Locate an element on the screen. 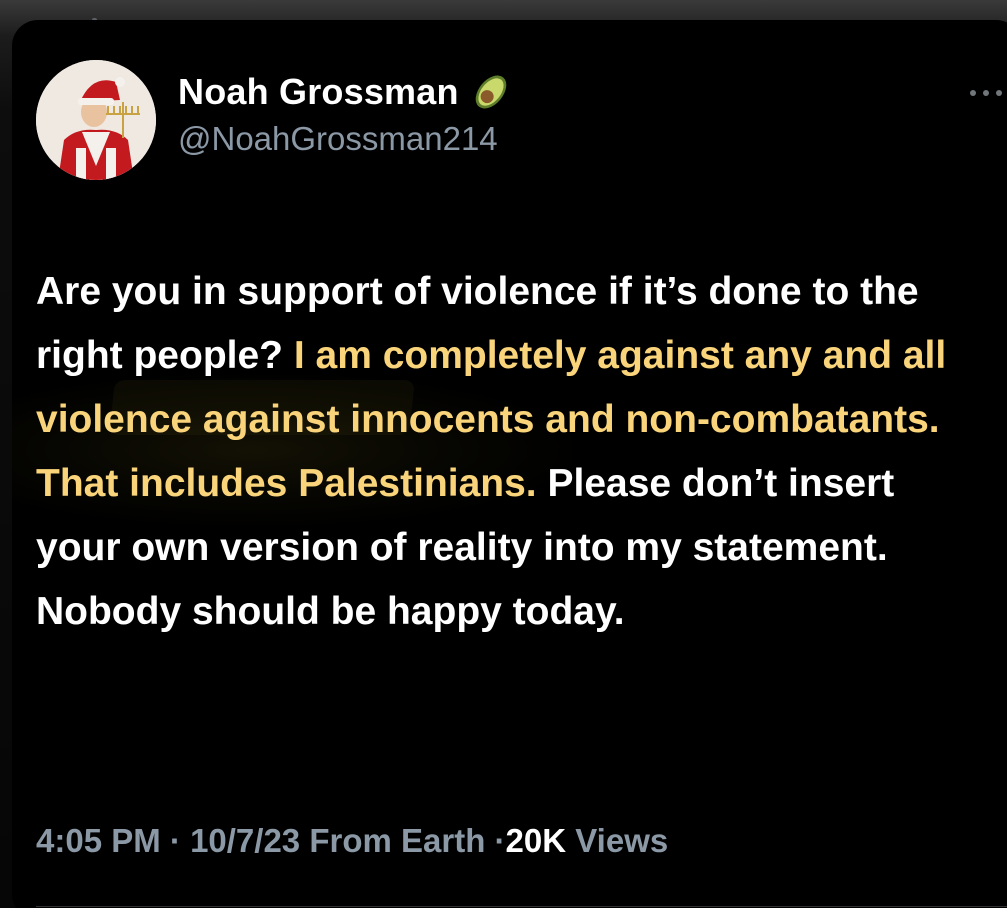 The image size is (1007, 908). divider is located at coordinates (521, 906).